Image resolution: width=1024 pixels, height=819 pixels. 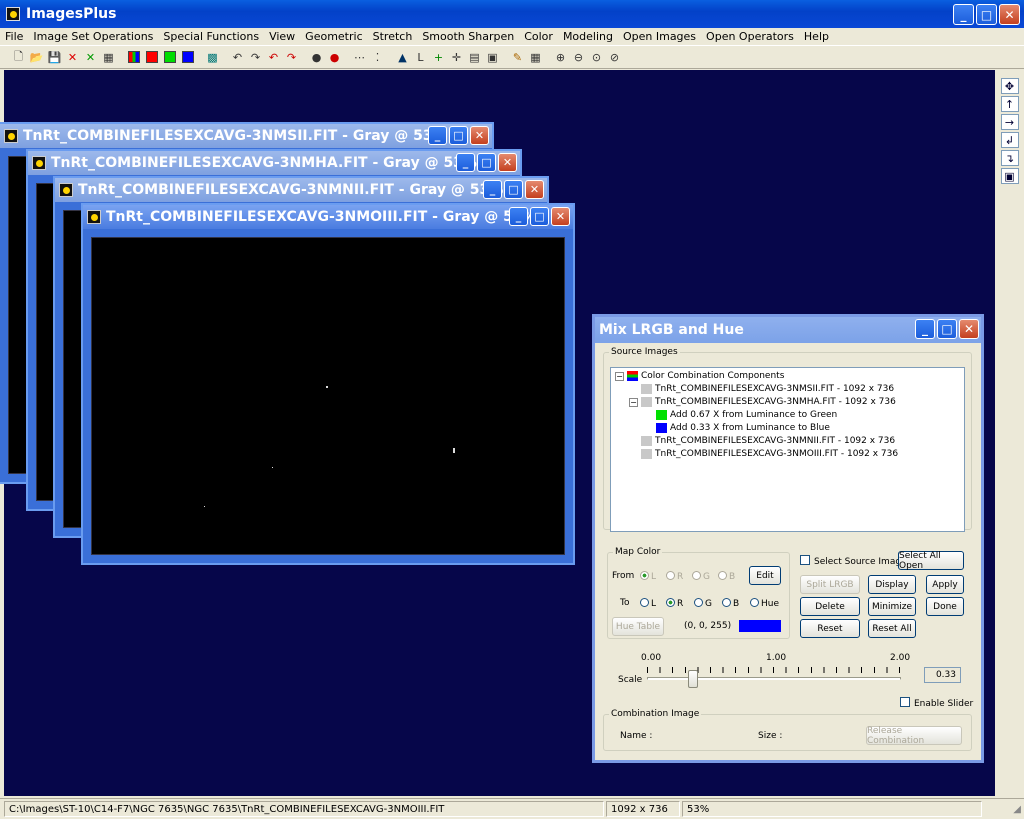 I want to click on rgb-bars-icon, so click(x=133, y=57).